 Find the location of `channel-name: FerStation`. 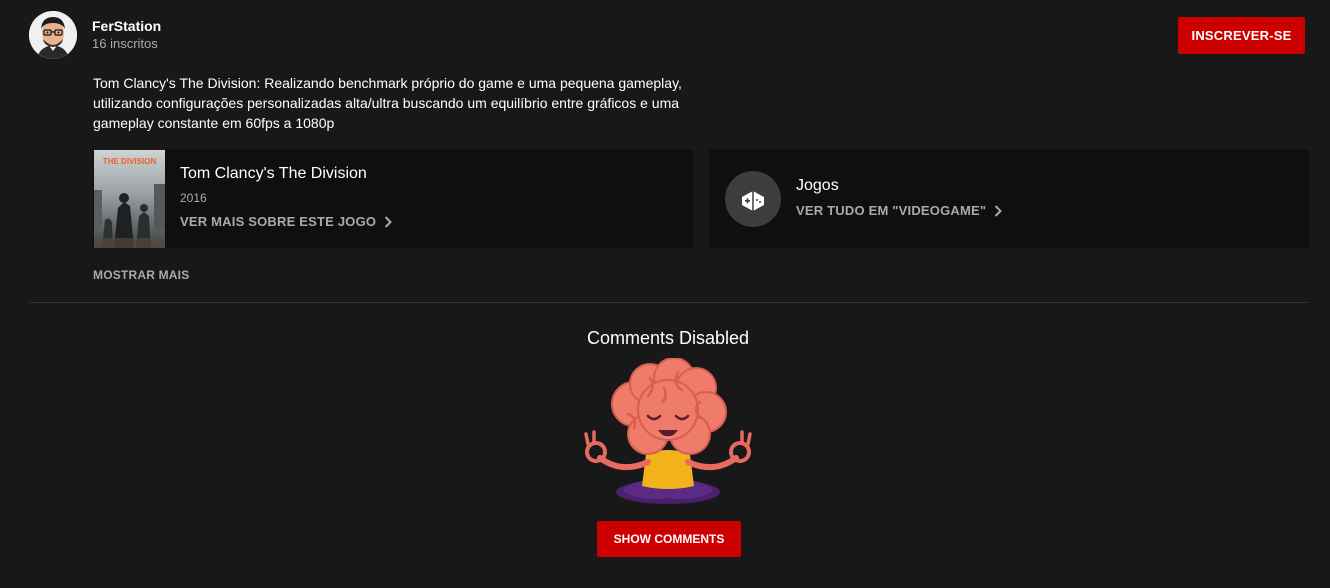

channel-name: FerStation is located at coordinates (126, 26).